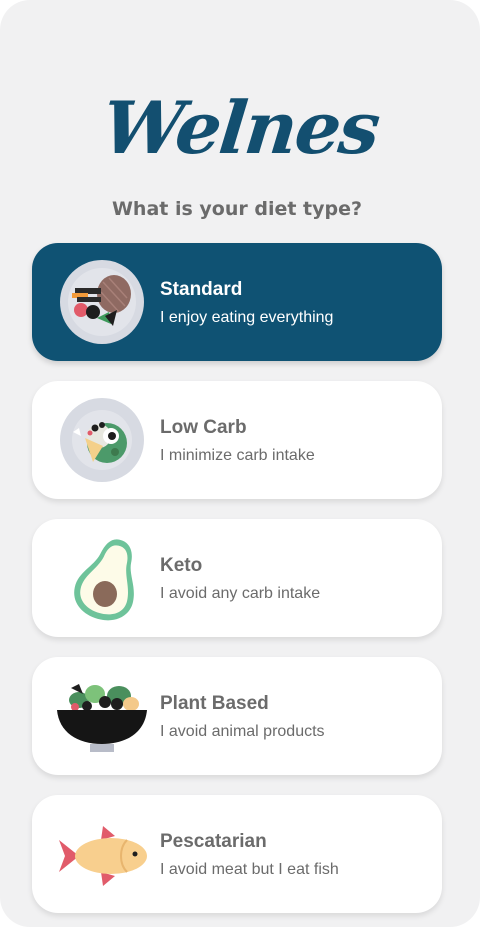 The image size is (480, 927). I want to click on option-plant-based: Plant Based I avoid animal products, so click(237, 716).